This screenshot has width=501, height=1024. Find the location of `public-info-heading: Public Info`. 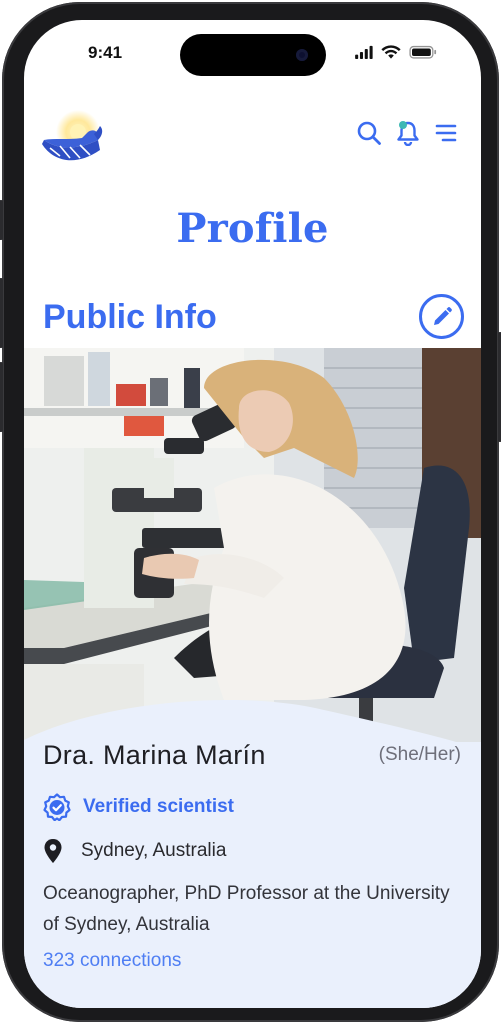

public-info-heading: Public Info is located at coordinates (130, 317).